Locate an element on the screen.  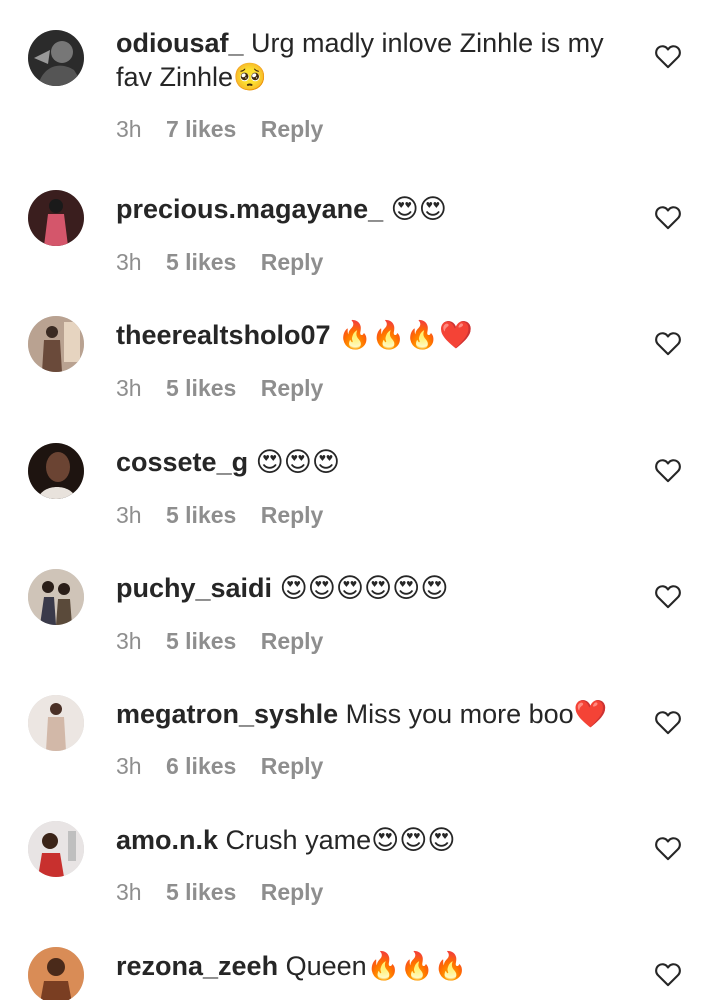
comment-message: Queen🔥🔥🔥 is located at coordinates (376, 966).